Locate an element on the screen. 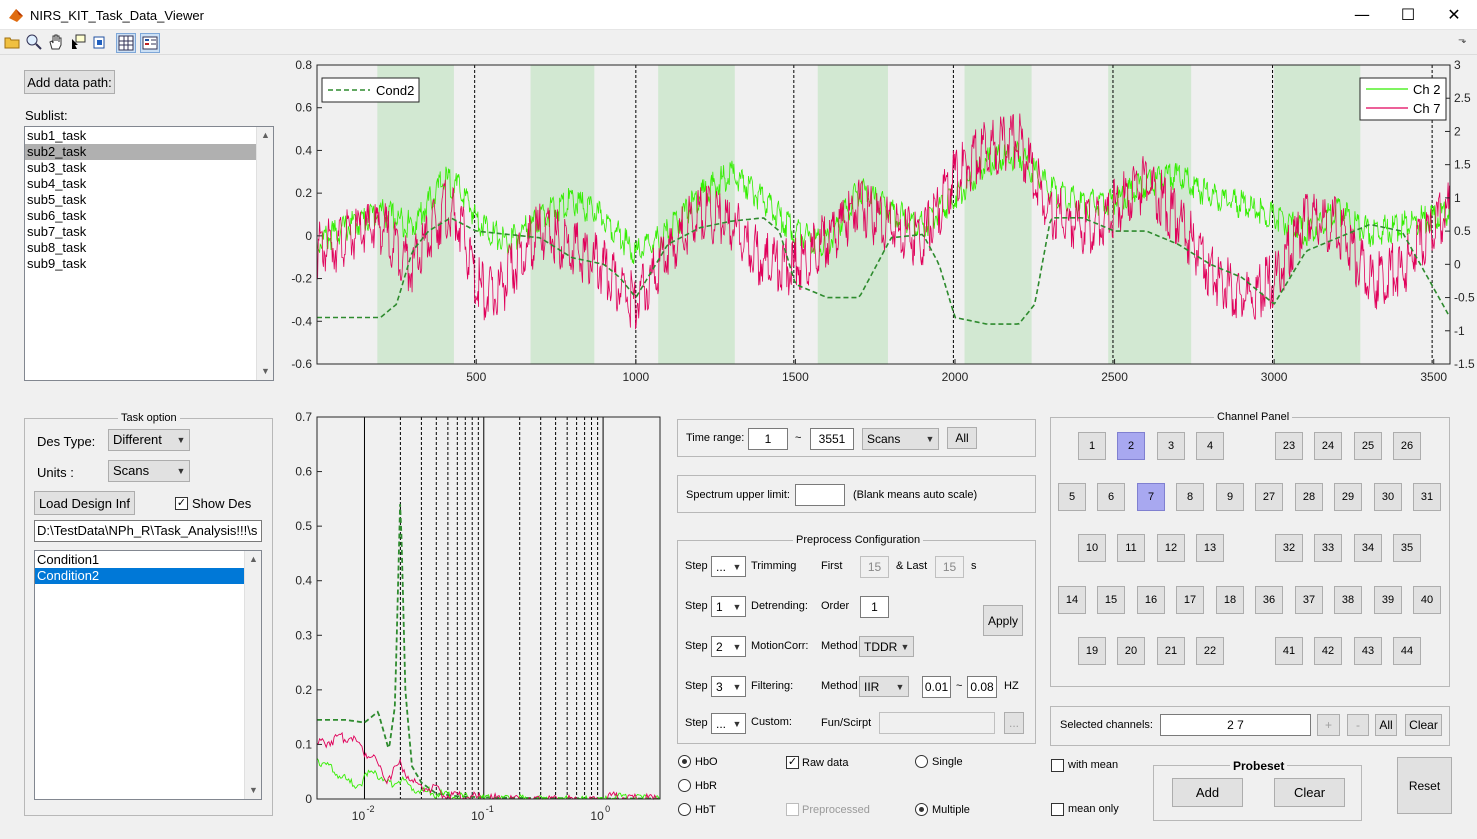 This screenshot has width=1477, height=839. load-design-button: Load Design Inf is located at coordinates (84, 503).